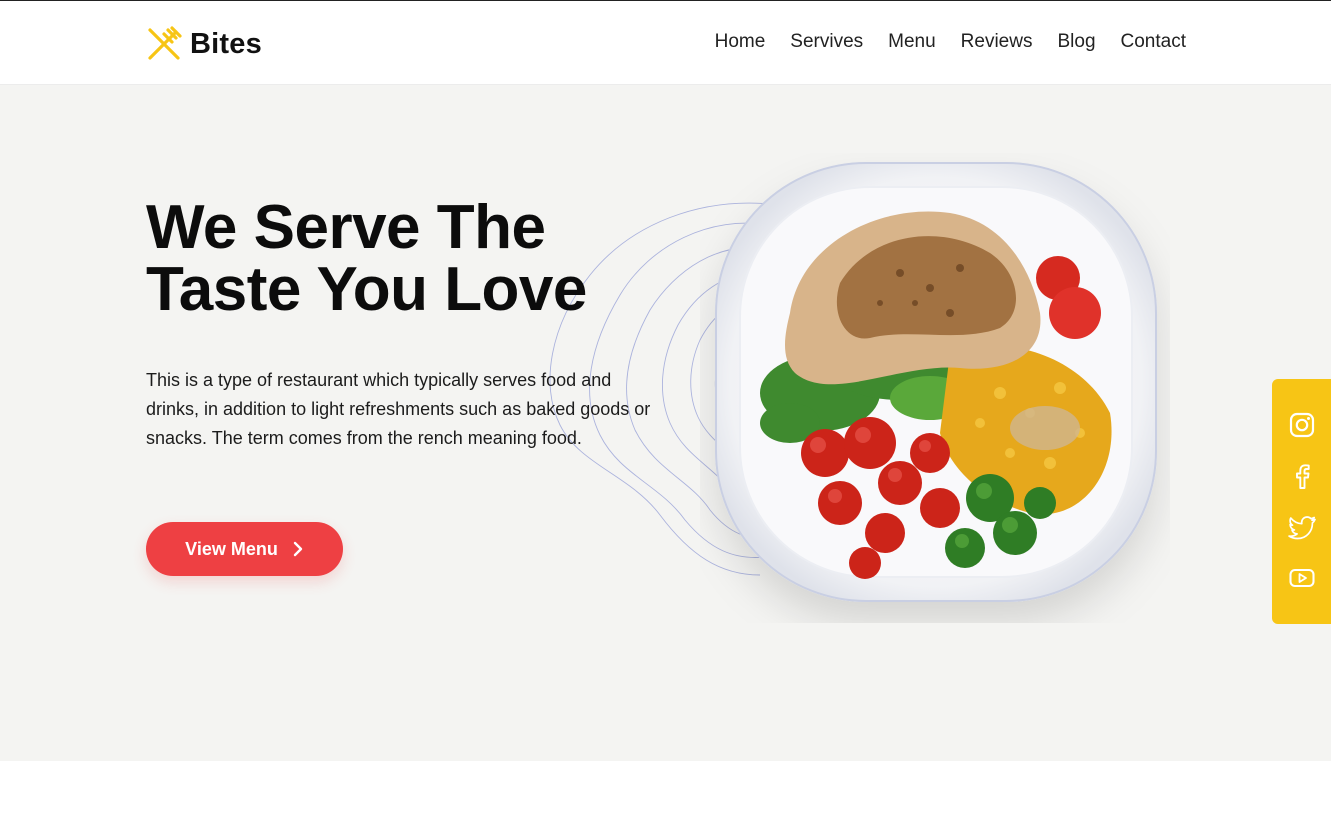 Image resolution: width=1331 pixels, height=832 pixels. I want to click on nav-home: Home, so click(740, 42).